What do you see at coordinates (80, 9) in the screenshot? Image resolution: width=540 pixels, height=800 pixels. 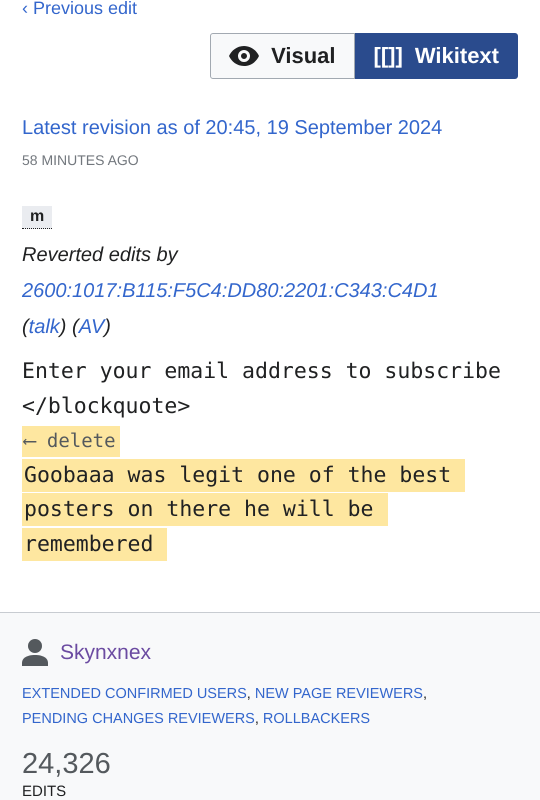 I see `previous-edit-link: ‹ Previous edit` at bounding box center [80, 9].